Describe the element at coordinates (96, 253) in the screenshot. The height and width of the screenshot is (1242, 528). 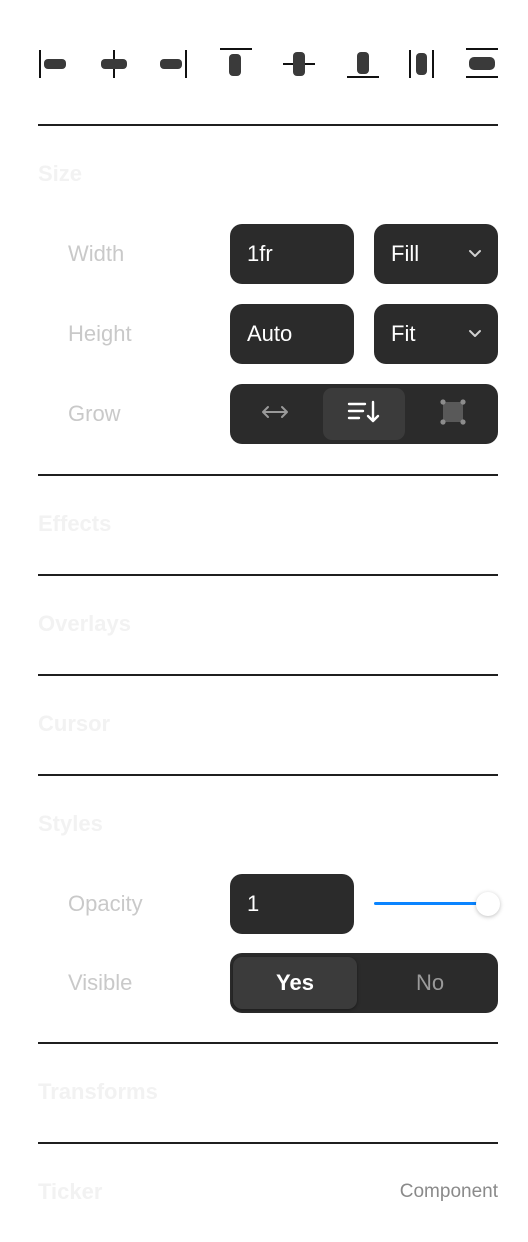
I see `width-label: Width` at that location.